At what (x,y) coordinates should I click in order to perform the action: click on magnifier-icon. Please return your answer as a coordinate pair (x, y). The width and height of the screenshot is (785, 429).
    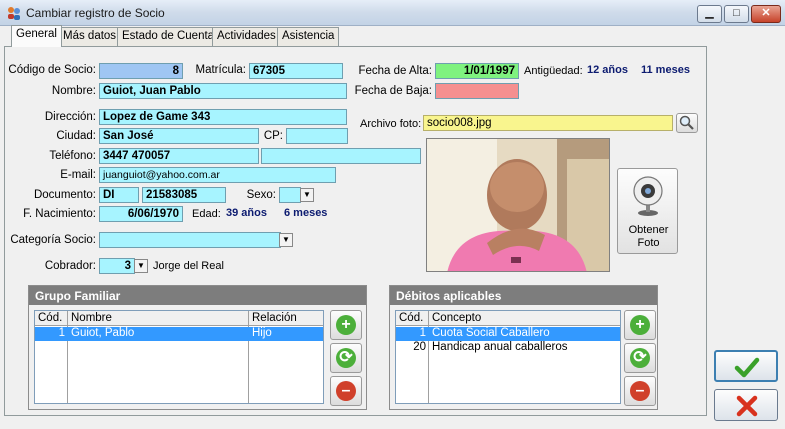
    Looking at the image, I should click on (686, 122).